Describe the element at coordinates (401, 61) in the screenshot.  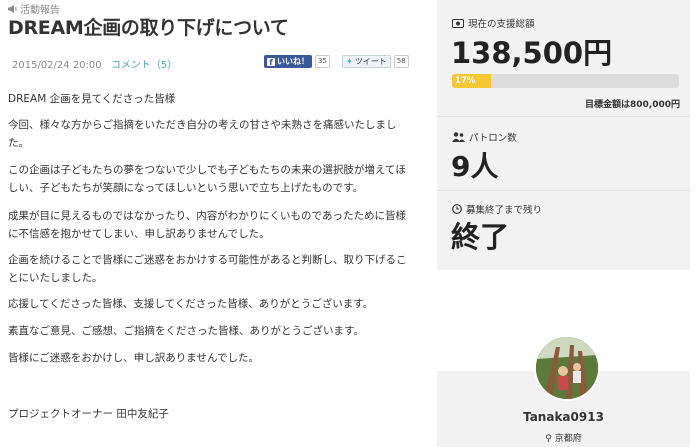
I see `tweet-count: 58` at that location.